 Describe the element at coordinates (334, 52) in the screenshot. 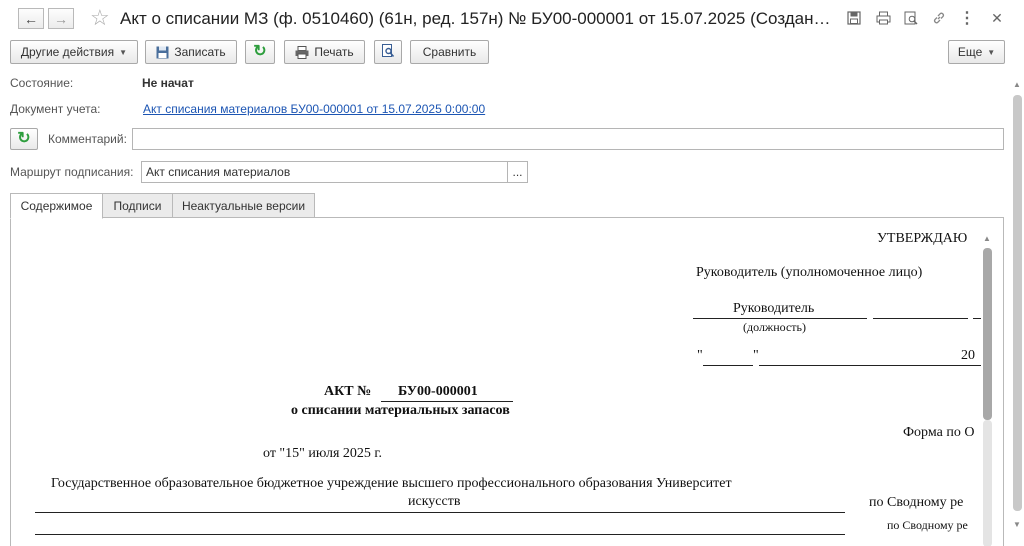

I see `print-label: Печать` at that location.